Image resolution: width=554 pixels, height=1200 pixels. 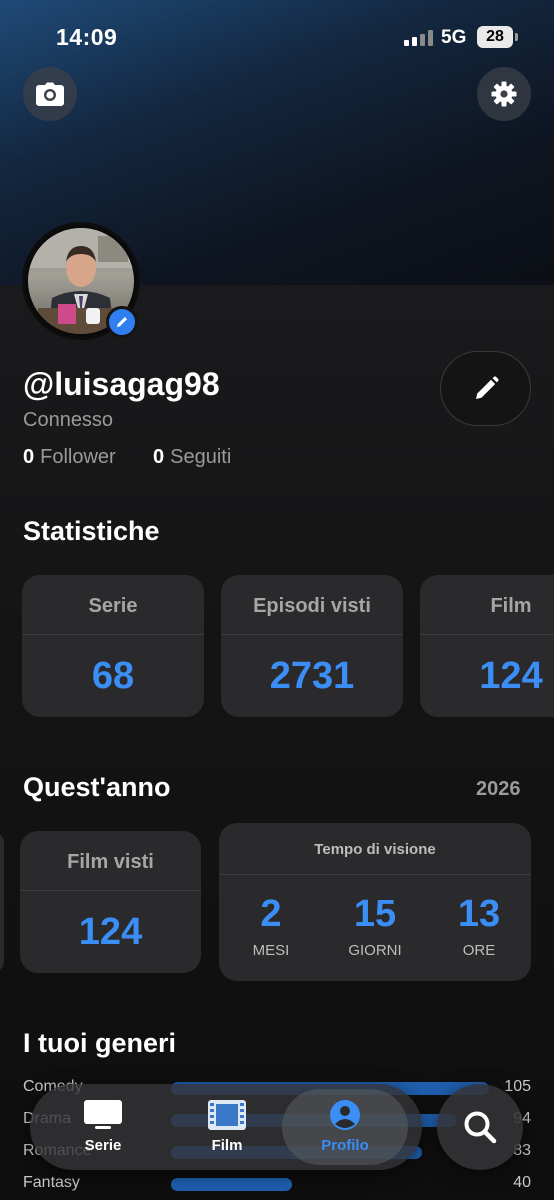 What do you see at coordinates (487, 646) in the screenshot?
I see `stat-card-films: Film 124` at bounding box center [487, 646].